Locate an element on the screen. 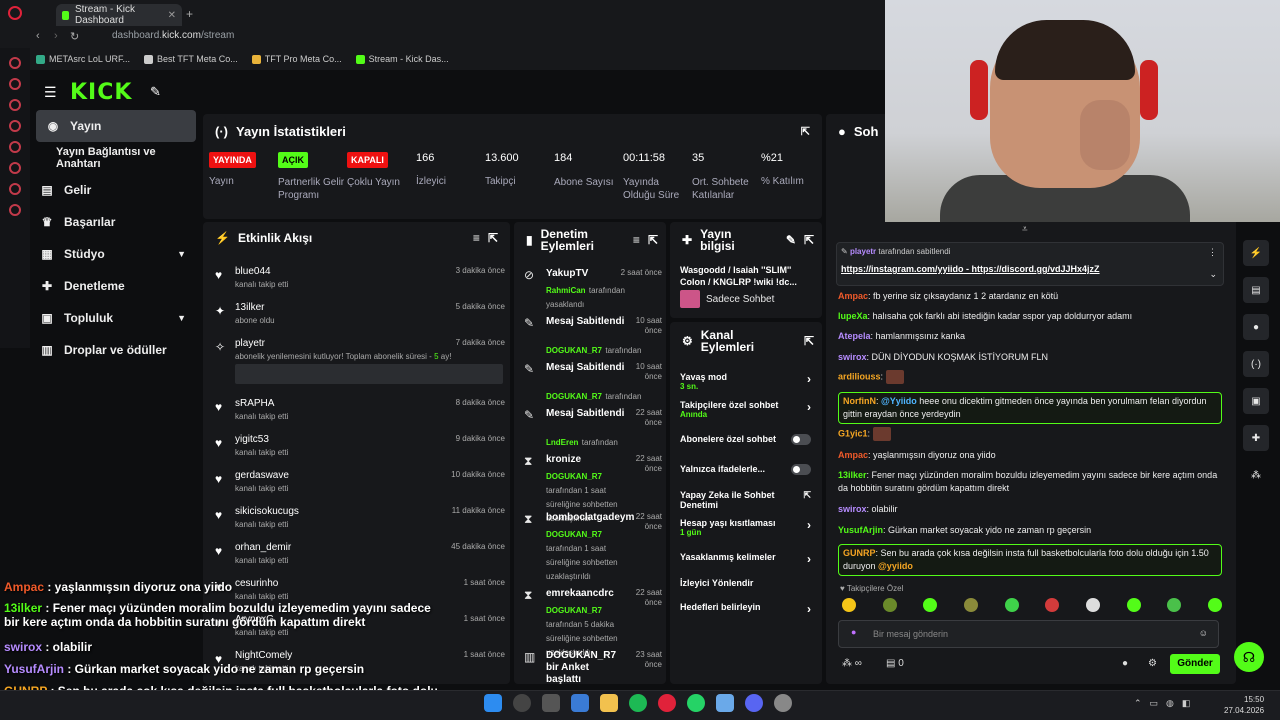 Image resolution: width=1280 pixels, height=720 pixels. channel-action-row: Yasaklanmış kelimeler › is located at coordinates (747, 559).